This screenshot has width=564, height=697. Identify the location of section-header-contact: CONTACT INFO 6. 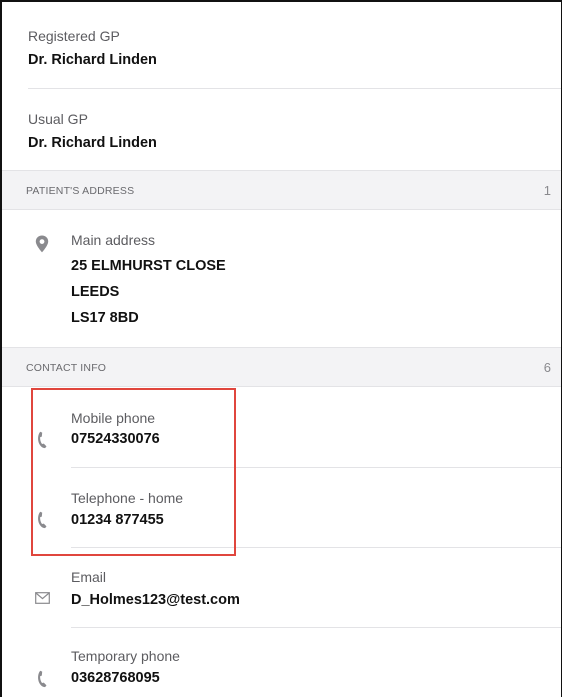
(281, 367).